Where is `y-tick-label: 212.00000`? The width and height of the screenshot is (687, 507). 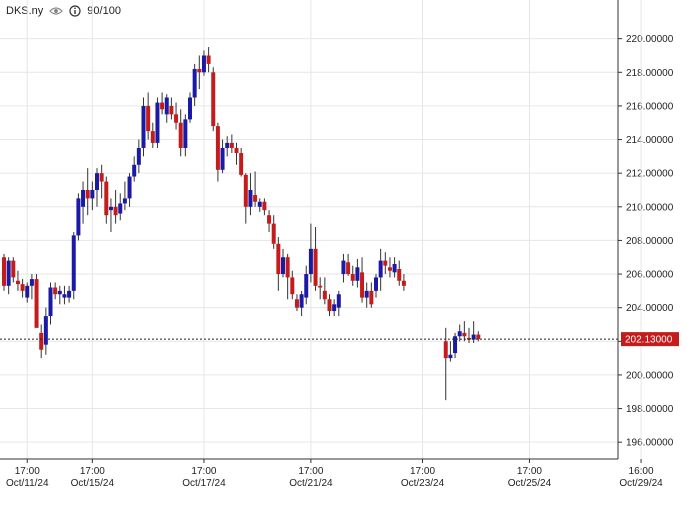
y-tick-label: 212.00000 is located at coordinates (650, 174).